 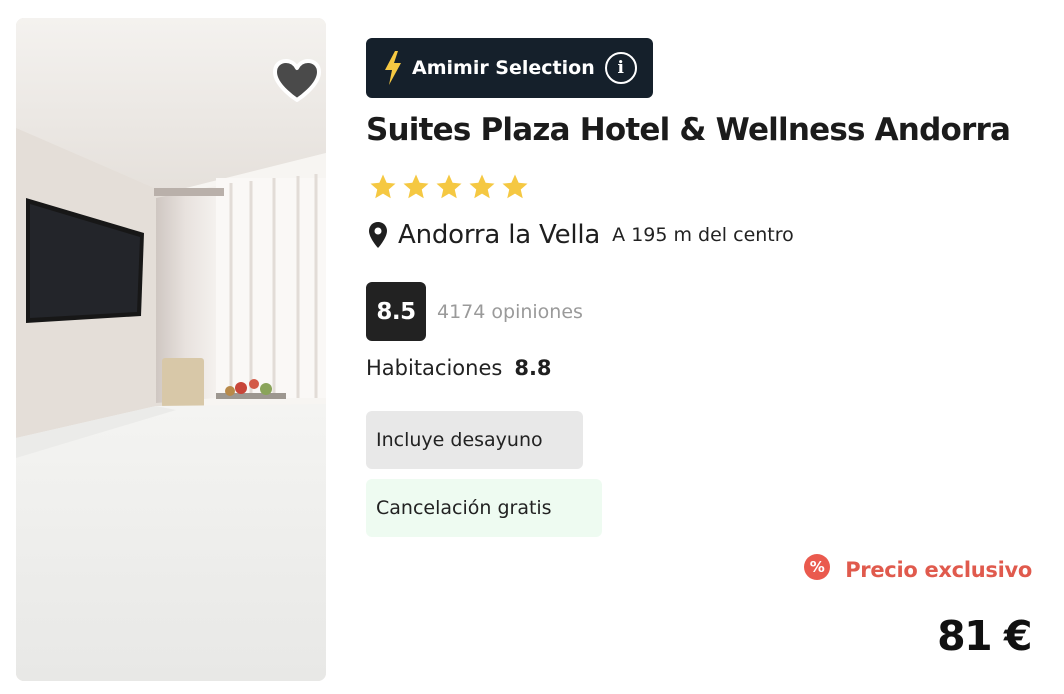 I want to click on amimir-selection-badge: Amimir Selection i, so click(x=509, y=68).